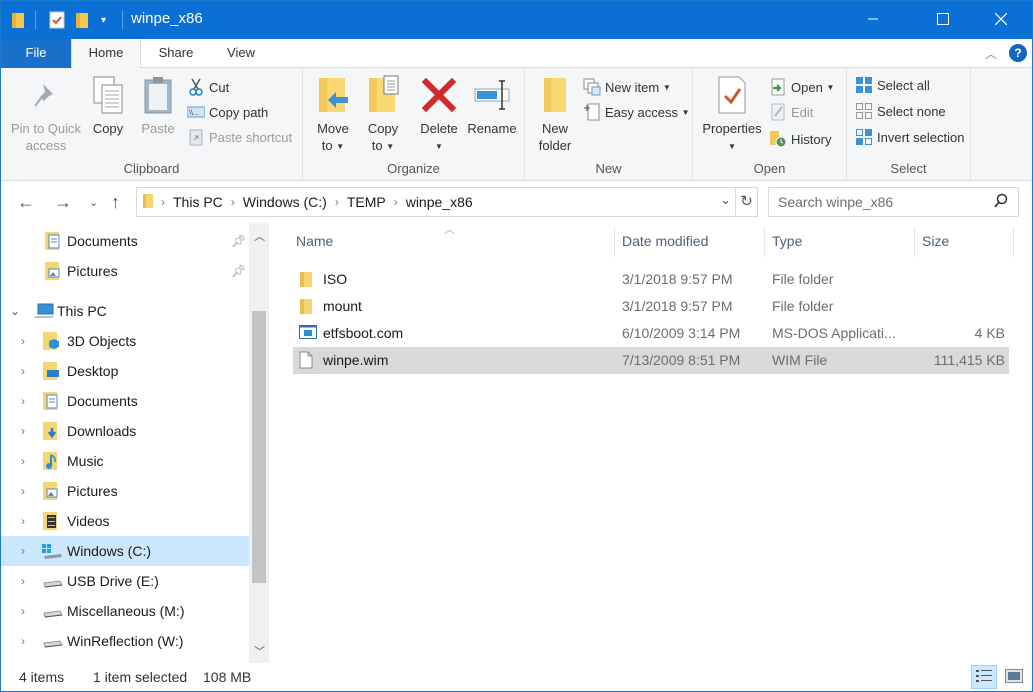  What do you see at coordinates (241, 53) in the screenshot?
I see `tab-view: View` at bounding box center [241, 53].